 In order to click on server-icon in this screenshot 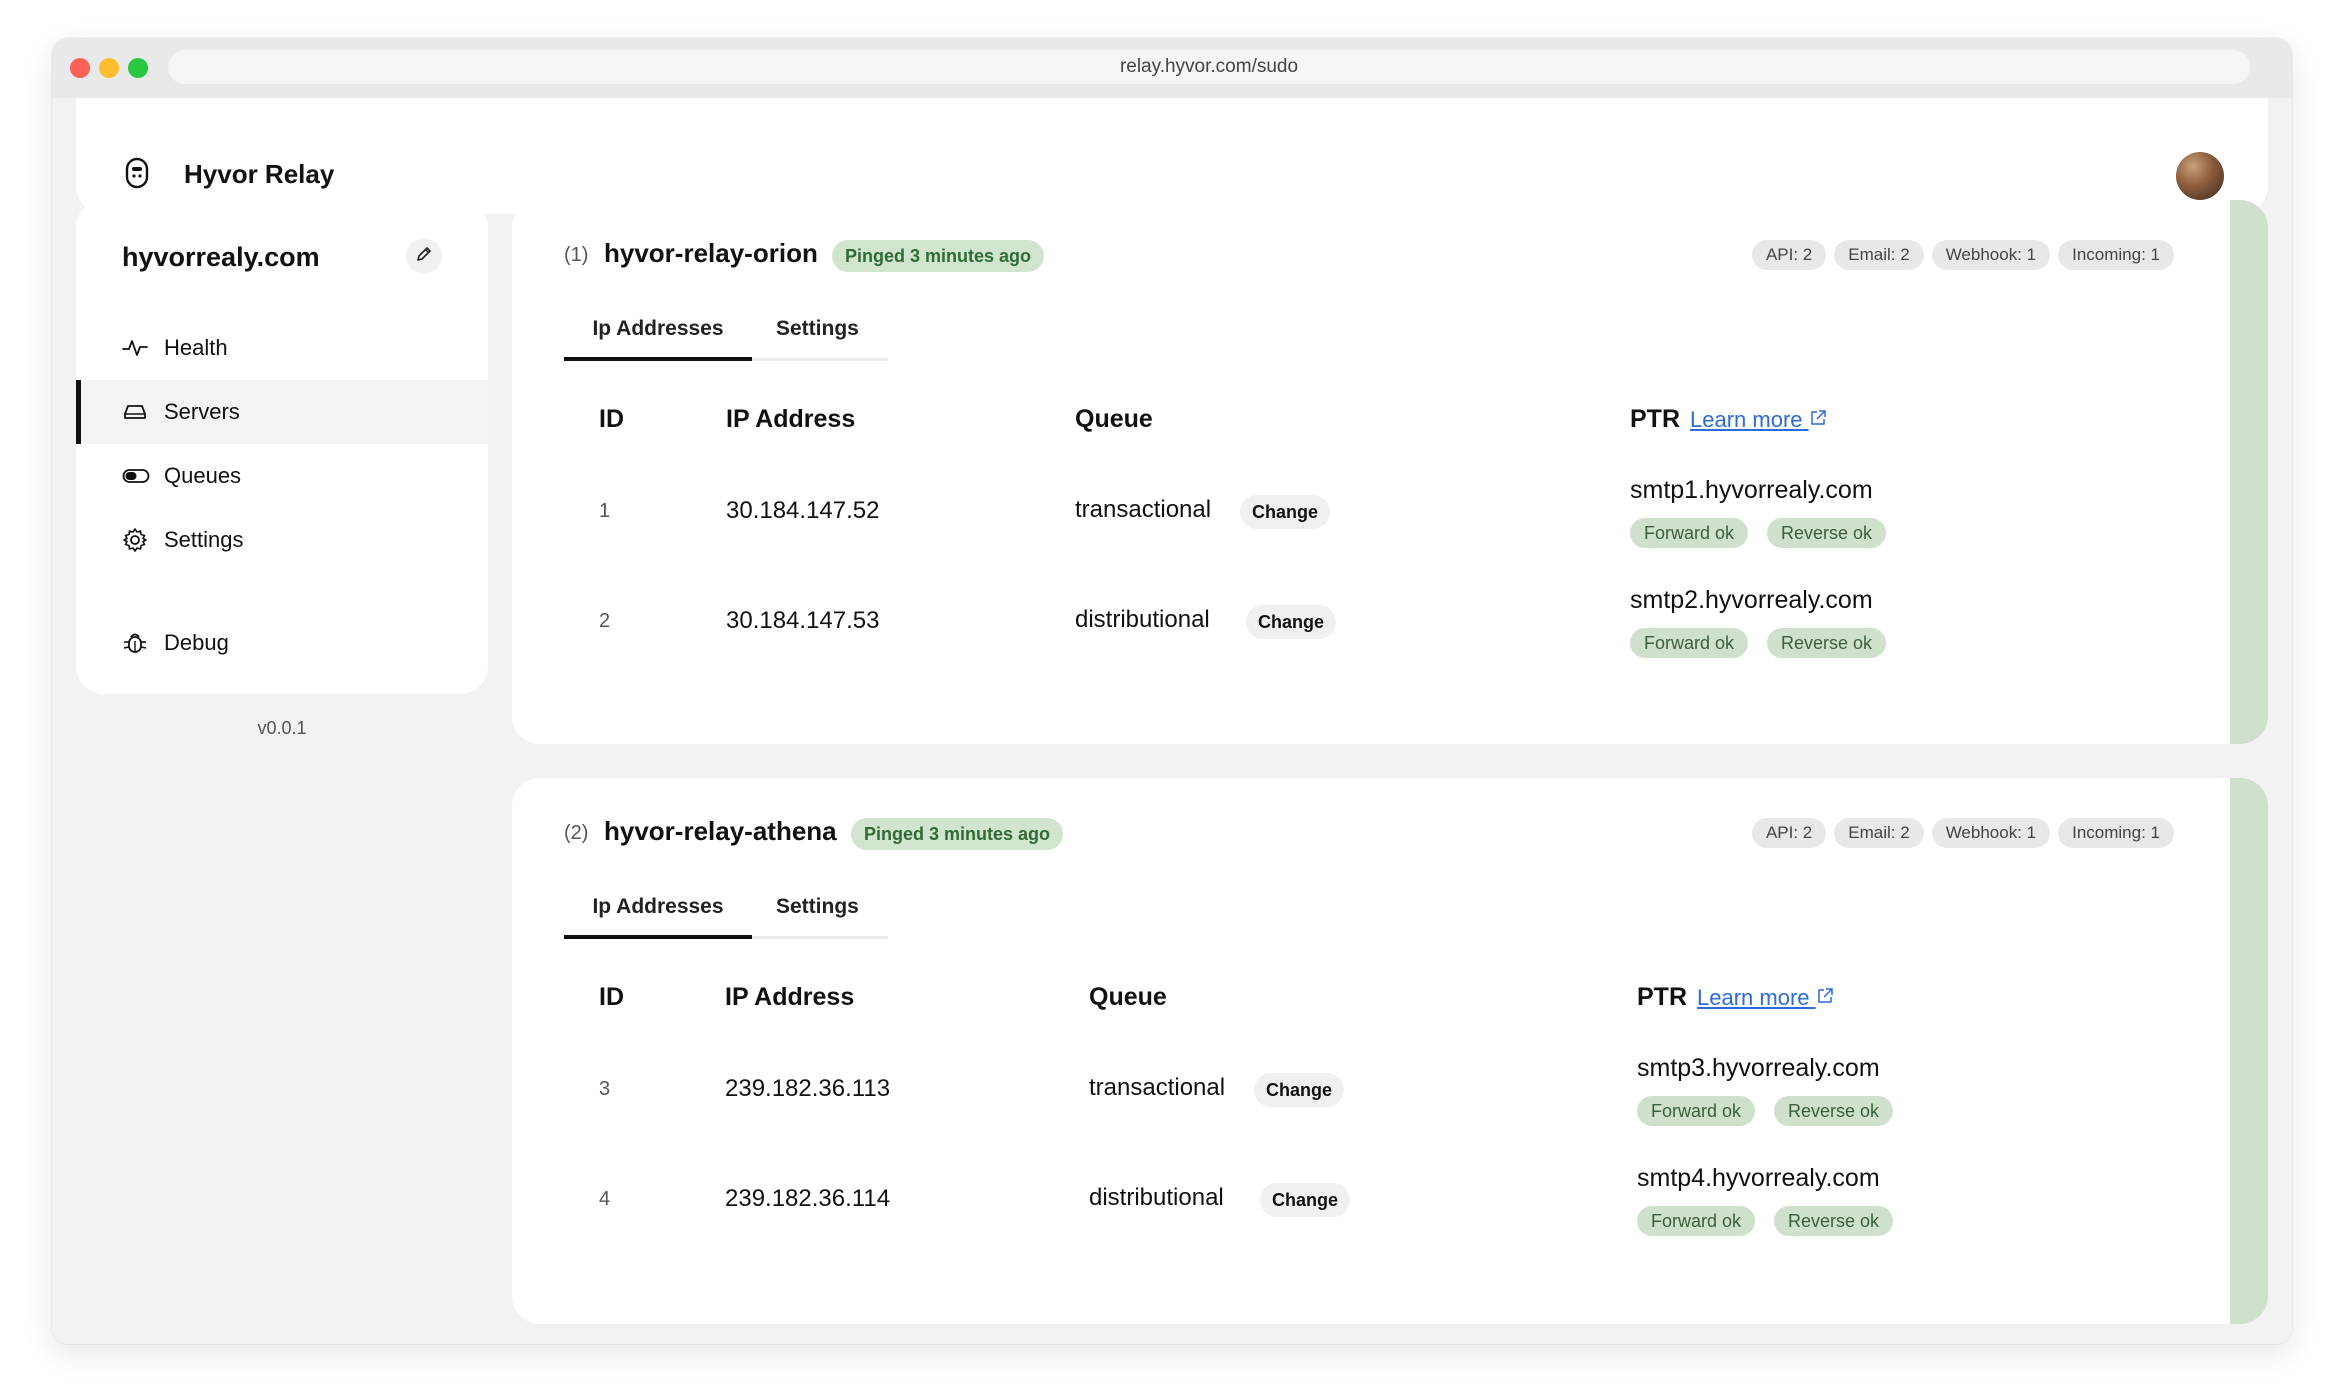, I will do `click(137, 412)`.